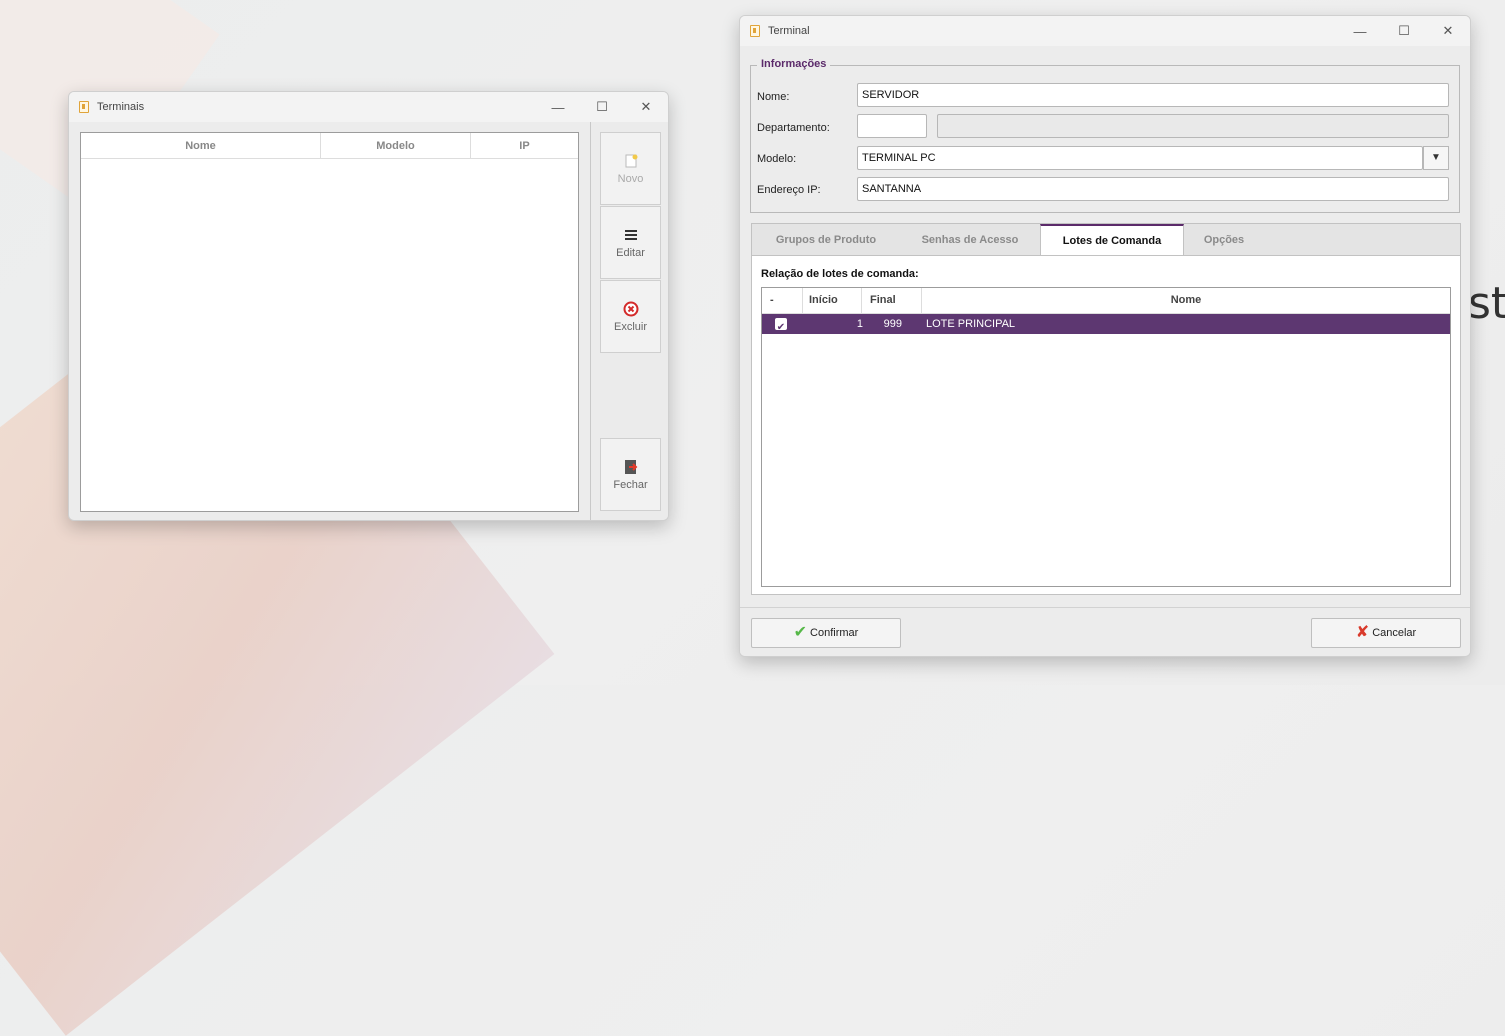 This screenshot has width=1505, height=1036. Describe the element at coordinates (1105, 31) in the screenshot. I see `terminal-titlebar: Terminal — ☐ ✕` at that location.